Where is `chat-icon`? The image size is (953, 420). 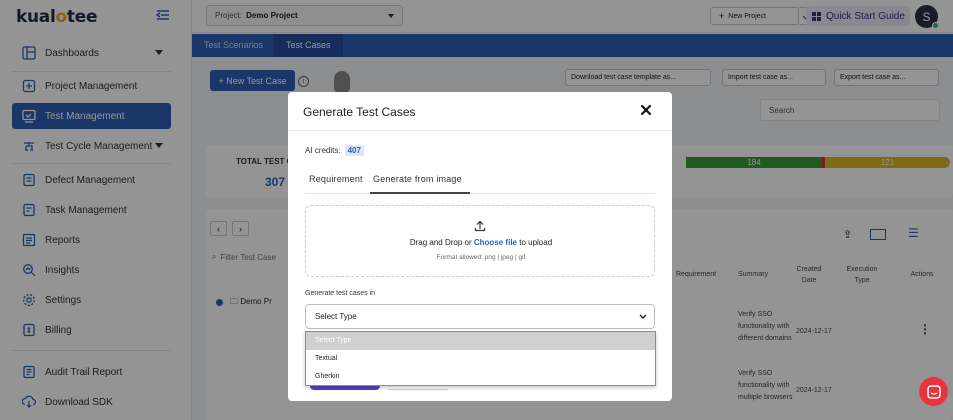 chat-icon is located at coordinates (933, 391).